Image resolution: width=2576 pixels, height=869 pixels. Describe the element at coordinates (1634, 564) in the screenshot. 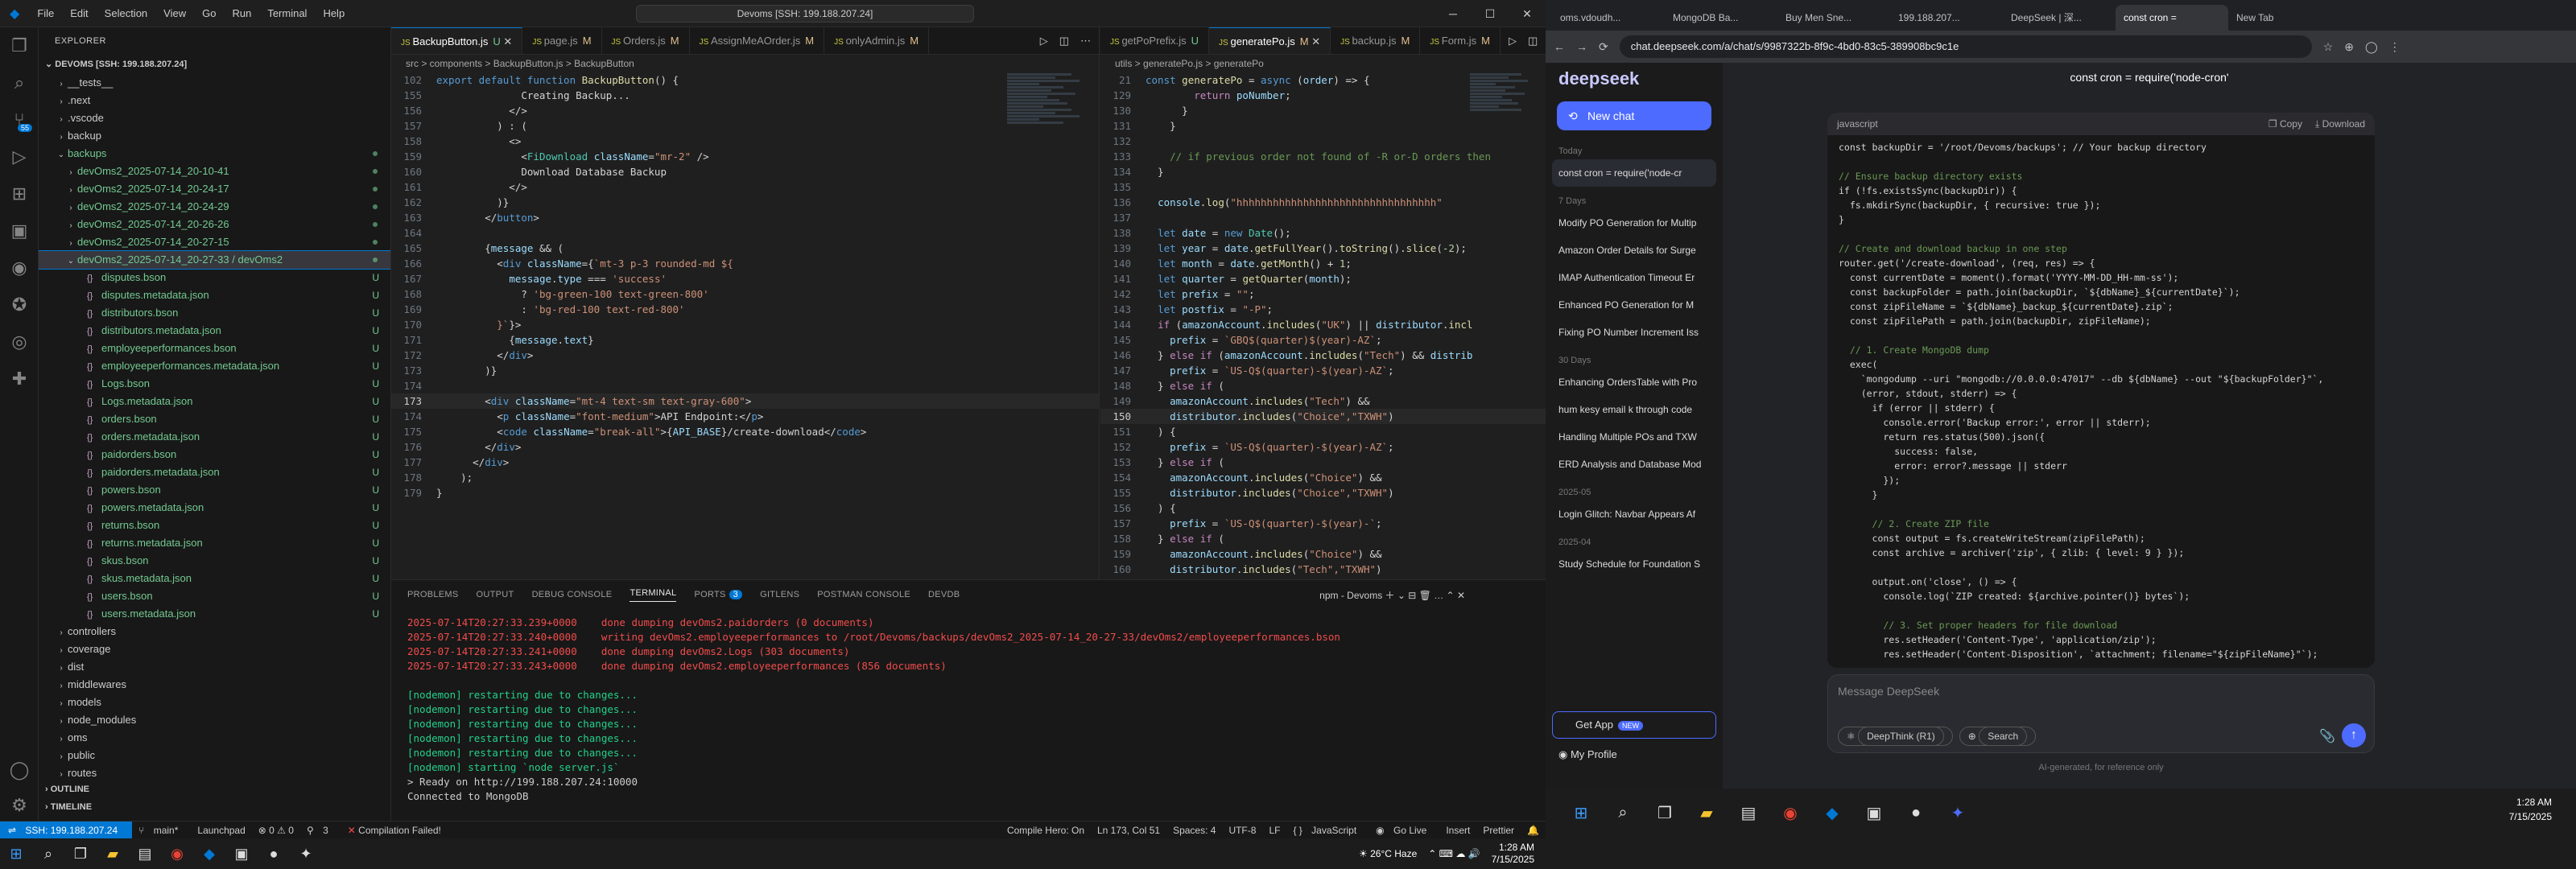

I see `chat-history-item: Study Schedule for Foundation S` at that location.